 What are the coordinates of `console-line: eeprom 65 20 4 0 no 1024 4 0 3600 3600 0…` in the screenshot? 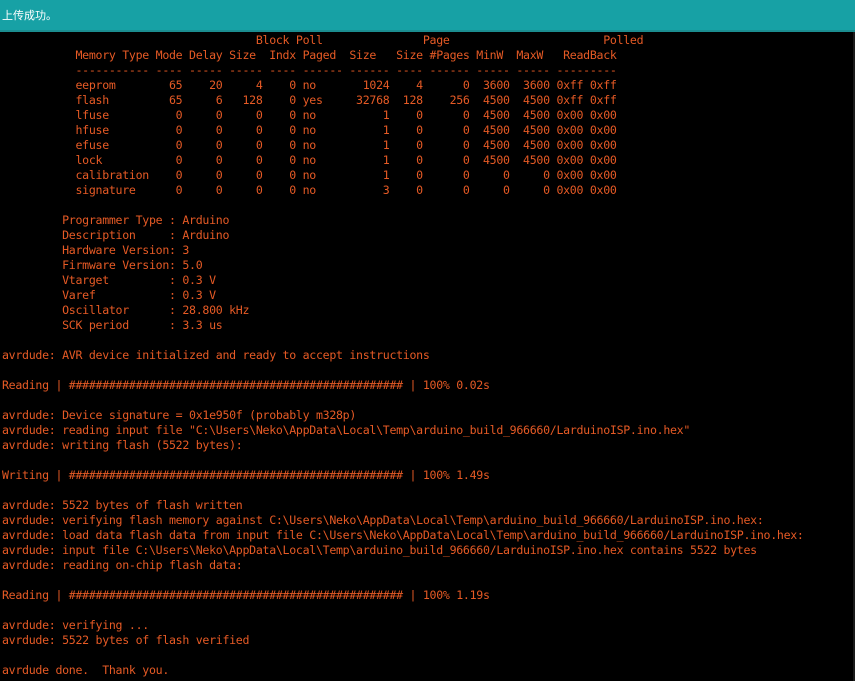 It's located at (309, 85).